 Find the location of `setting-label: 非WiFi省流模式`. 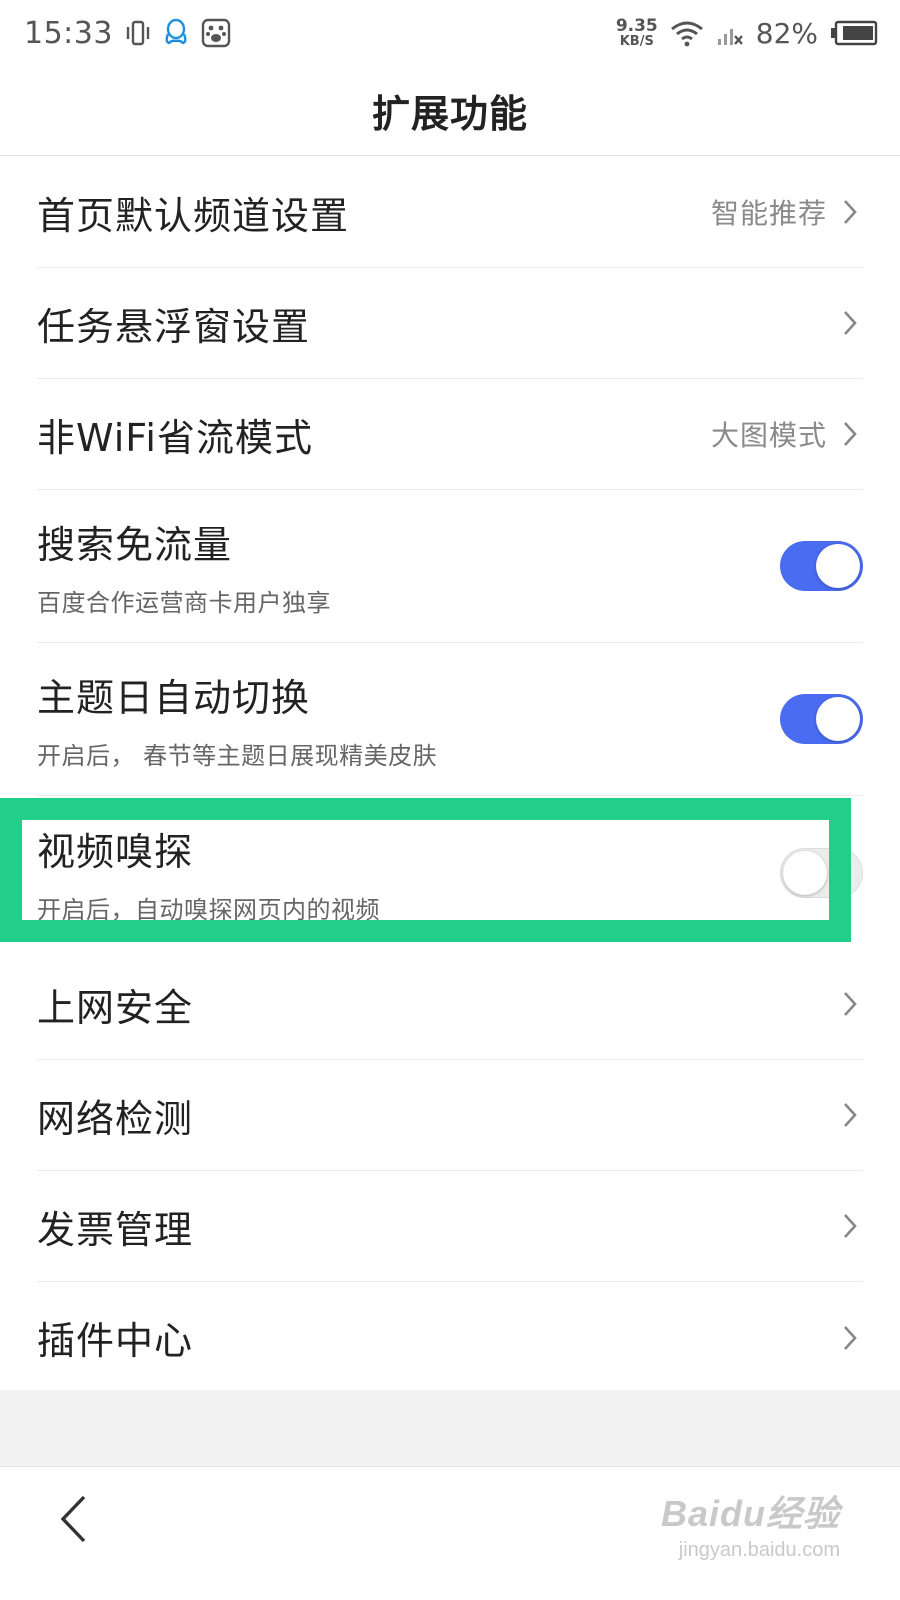

setting-label: 非WiFi省流模式 is located at coordinates (175, 437).